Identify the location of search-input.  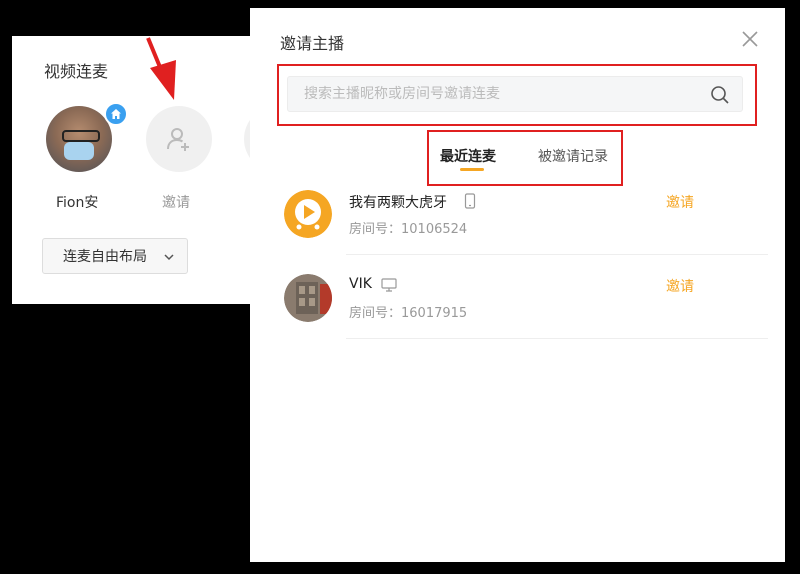
(504, 94).